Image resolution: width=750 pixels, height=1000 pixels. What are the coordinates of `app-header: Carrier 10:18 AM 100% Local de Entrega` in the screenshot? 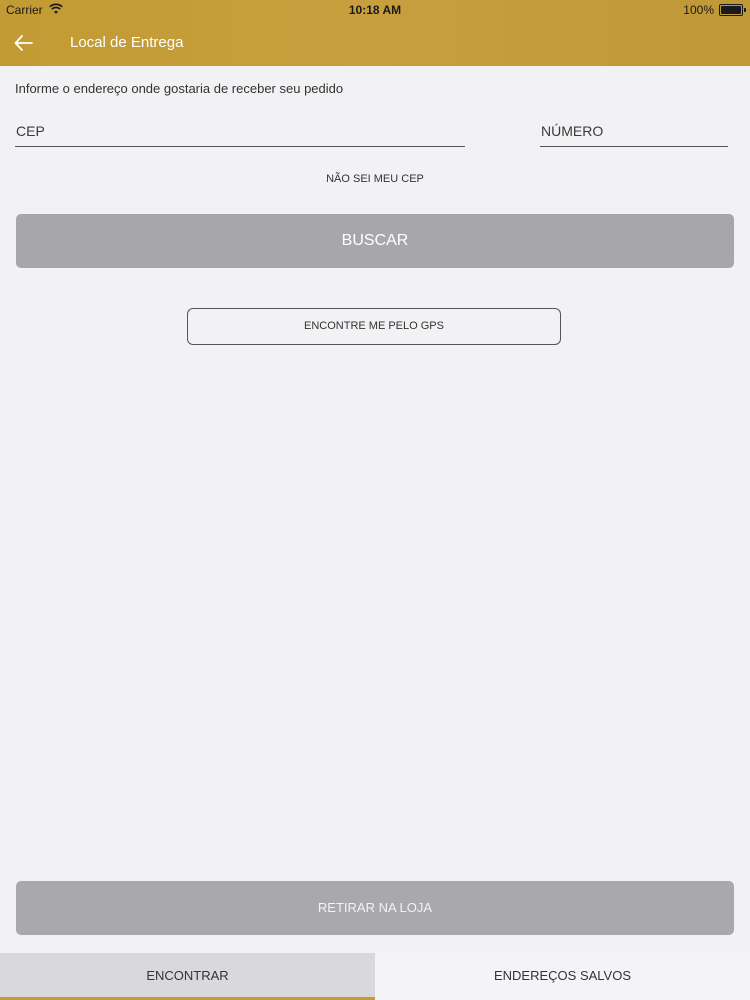 It's located at (375, 33).